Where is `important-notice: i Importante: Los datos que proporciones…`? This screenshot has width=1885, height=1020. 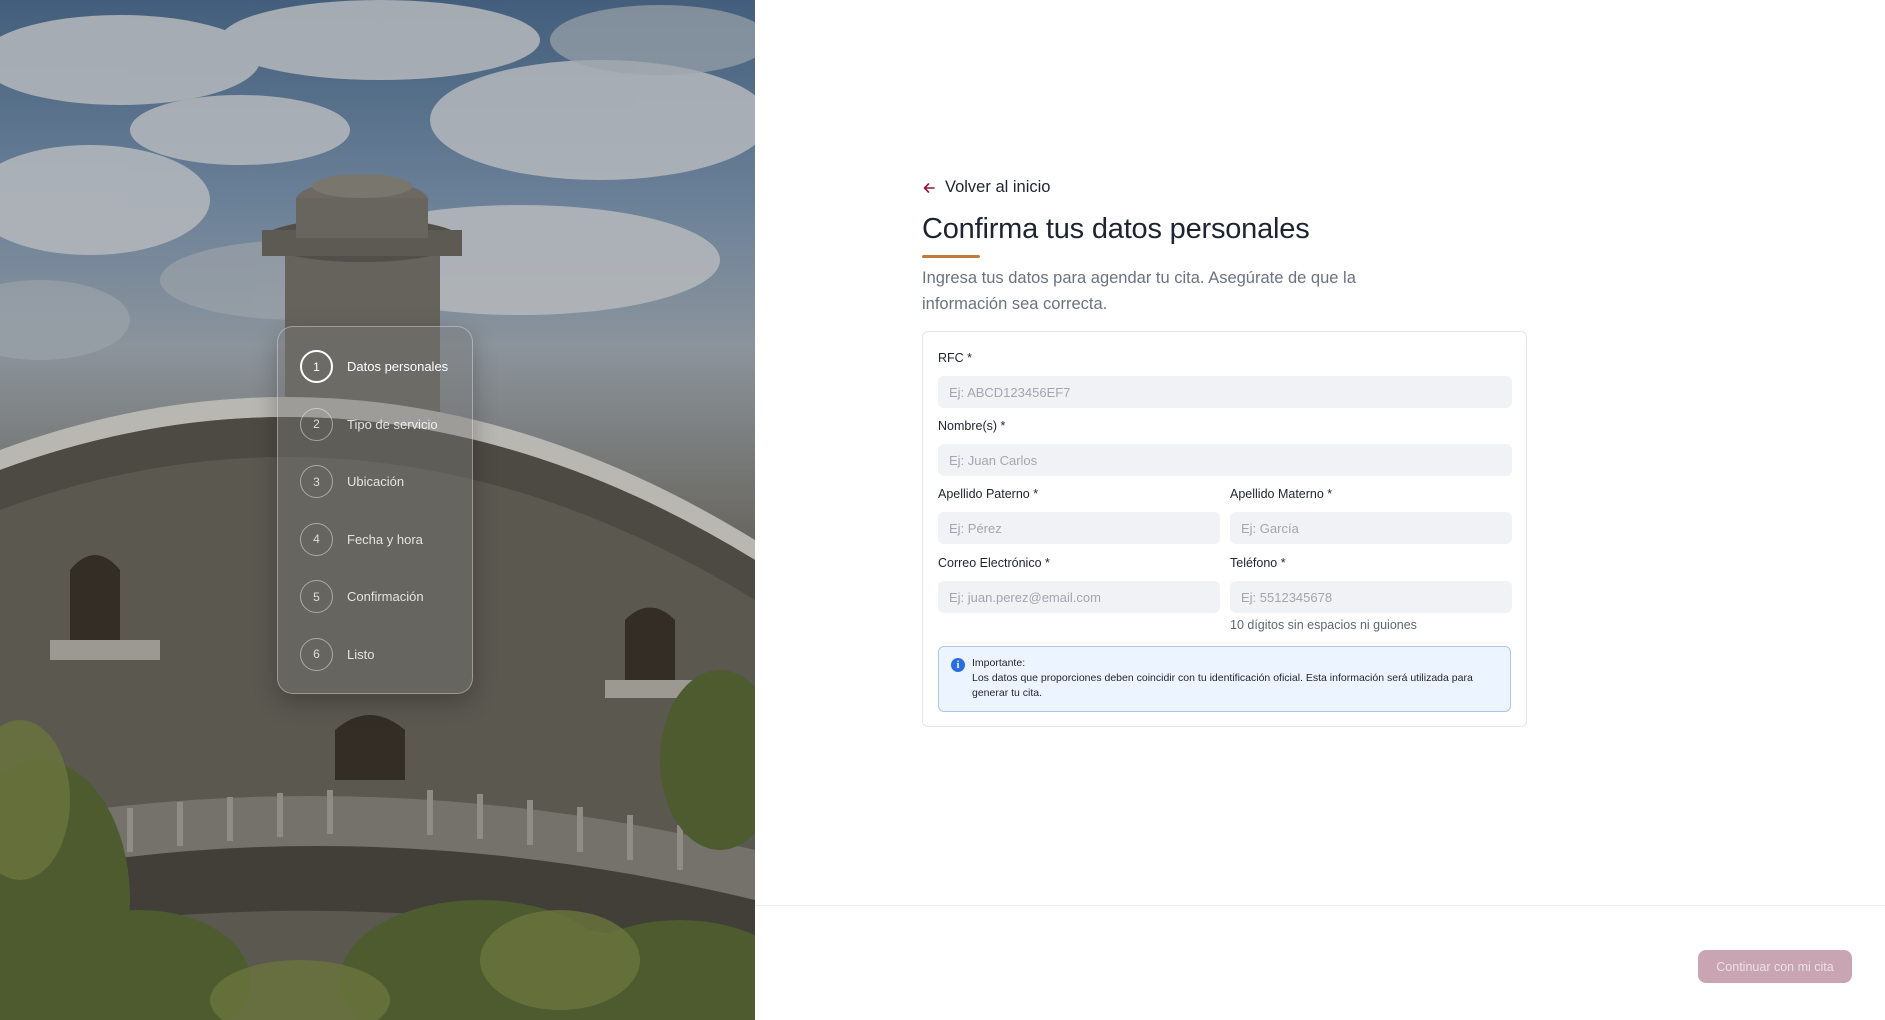
important-notice: i Importante: Los datos que proporciones… is located at coordinates (1224, 679).